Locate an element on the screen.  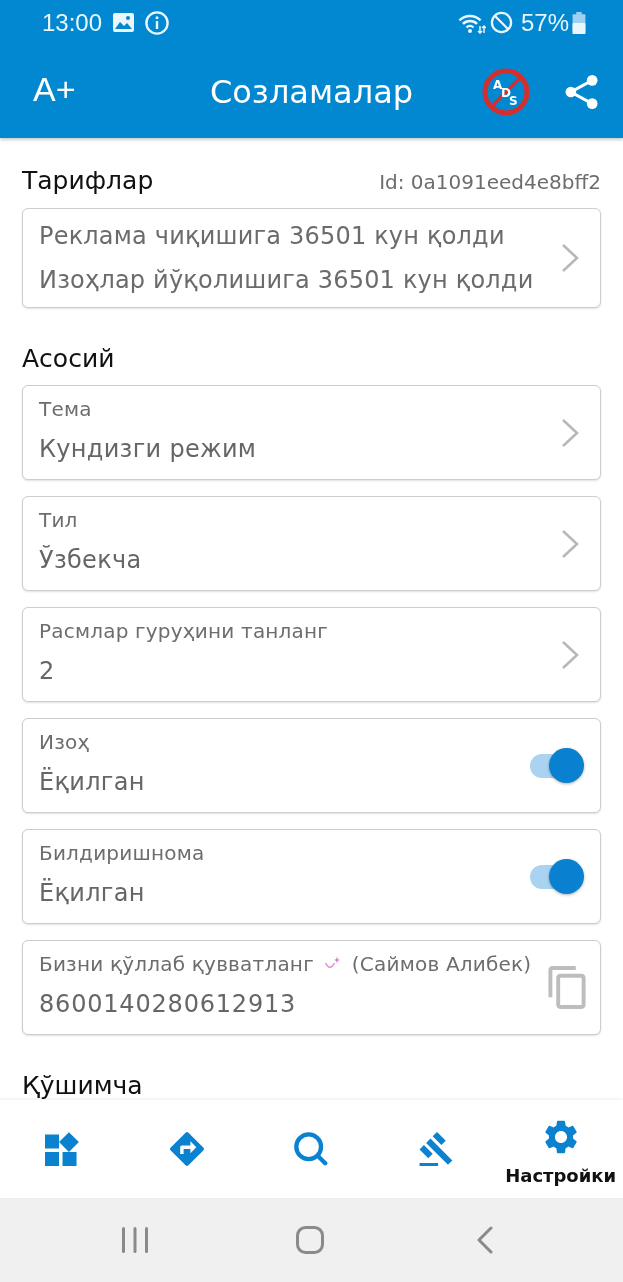
battery-percent: 57% is located at coordinates (544, 22).